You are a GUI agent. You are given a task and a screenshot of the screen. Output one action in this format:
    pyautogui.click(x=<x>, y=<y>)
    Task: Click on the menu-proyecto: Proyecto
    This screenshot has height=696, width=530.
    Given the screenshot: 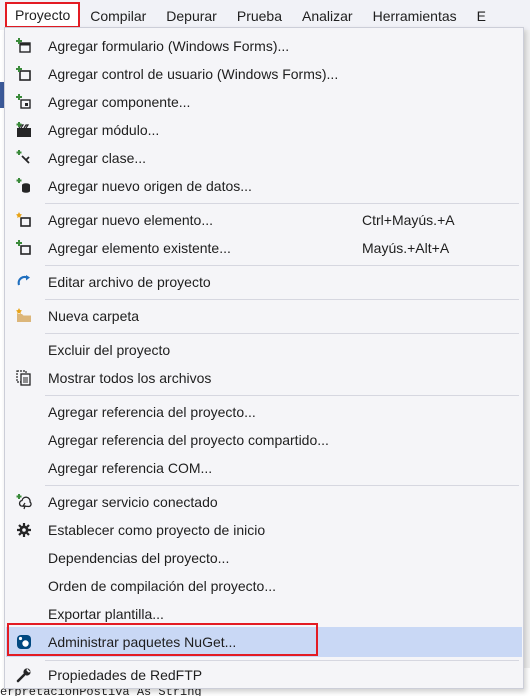 What is the action you would take?
    pyautogui.click(x=43, y=15)
    